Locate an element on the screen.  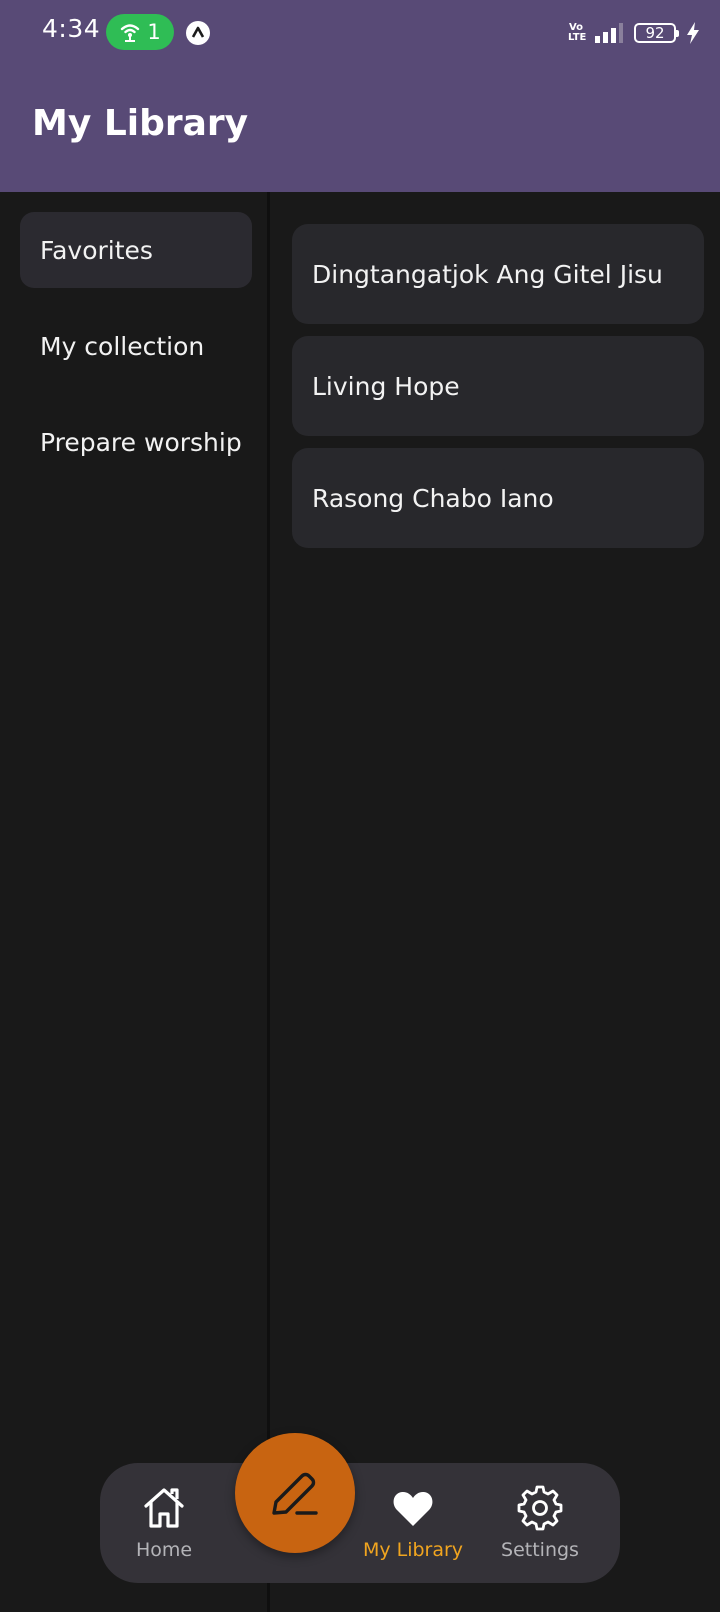
hotspot-icon is located at coordinates (130, 33).